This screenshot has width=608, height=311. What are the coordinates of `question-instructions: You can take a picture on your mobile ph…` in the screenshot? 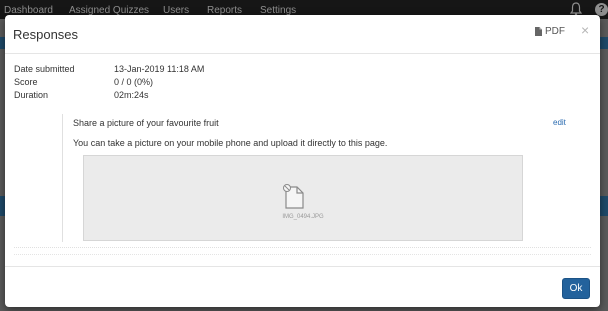 It's located at (230, 143).